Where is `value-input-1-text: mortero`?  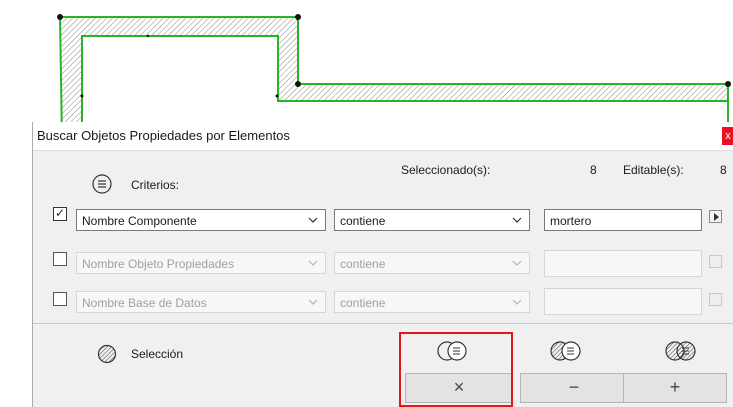 value-input-1-text: mortero is located at coordinates (571, 221).